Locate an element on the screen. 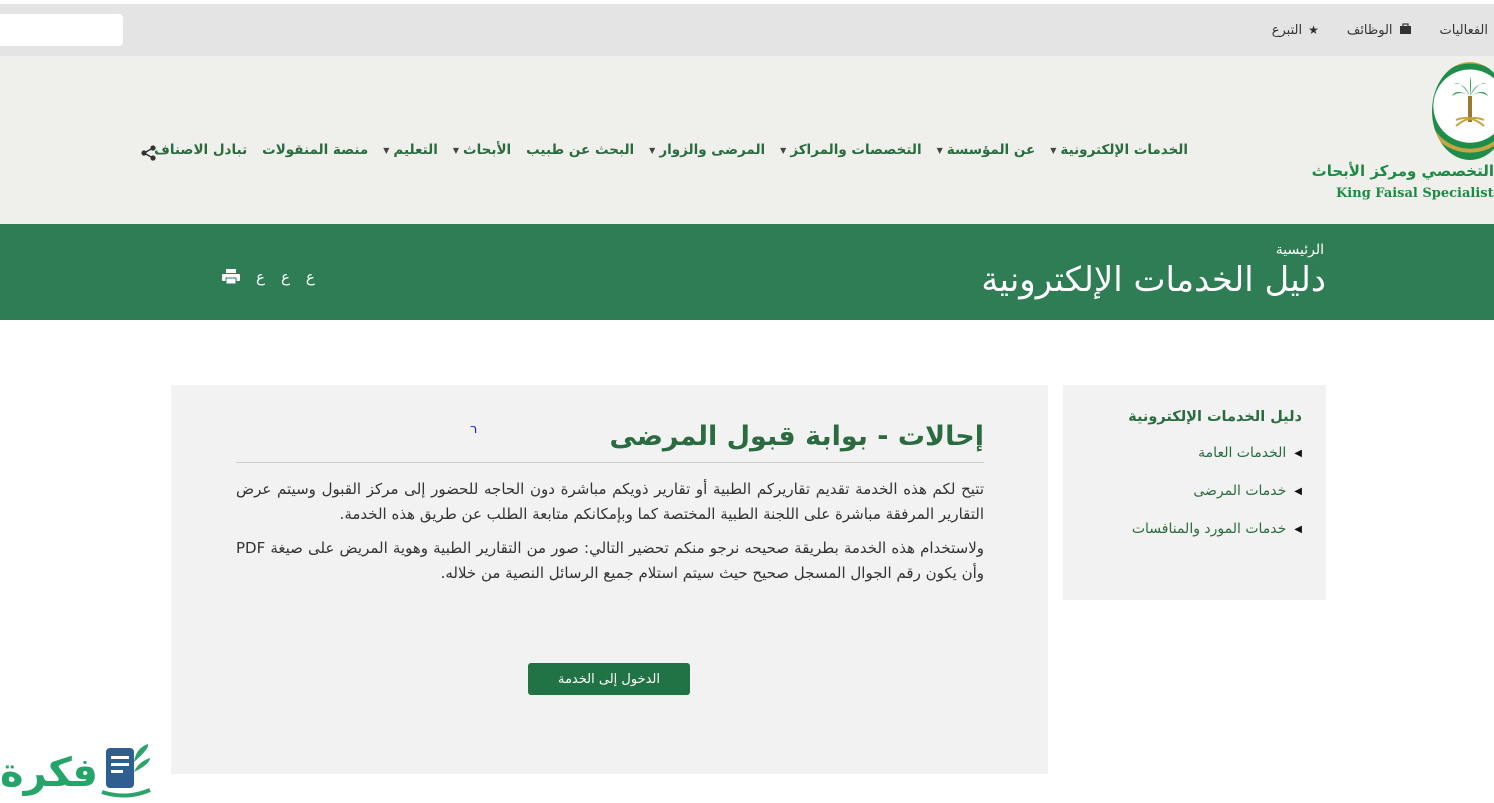  nav-item-exchange: تبادل الاصناف is located at coordinates (200, 150).